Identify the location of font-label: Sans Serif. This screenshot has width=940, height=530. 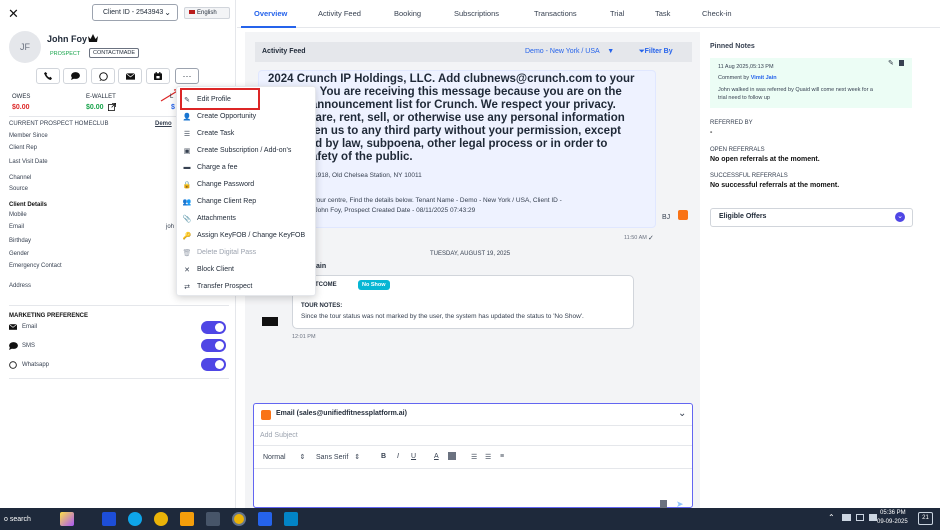
(332, 457).